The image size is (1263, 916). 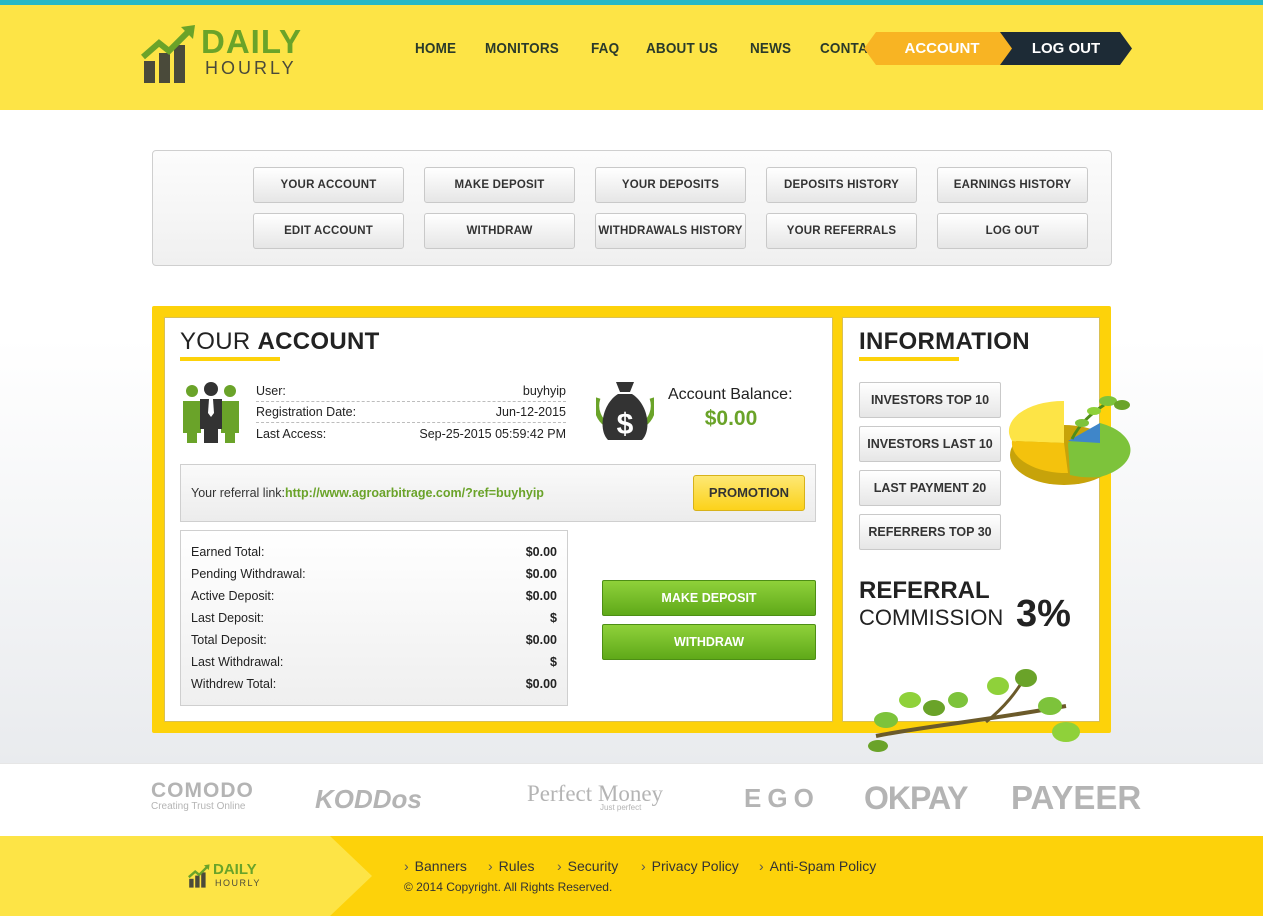 I want to click on menu-deposits-history-button: DEPOSITS HISTORY, so click(x=841, y=185).